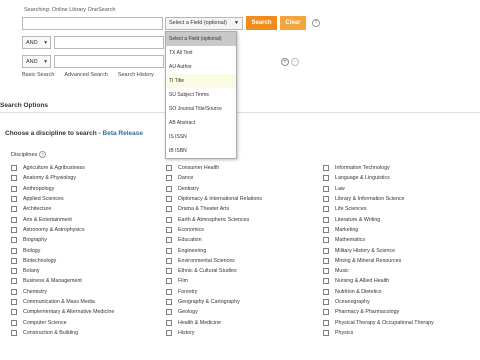 The width and height of the screenshot is (480, 360). Describe the element at coordinates (201, 67) in the screenshot. I see `dropdown-option: AU Author` at that location.